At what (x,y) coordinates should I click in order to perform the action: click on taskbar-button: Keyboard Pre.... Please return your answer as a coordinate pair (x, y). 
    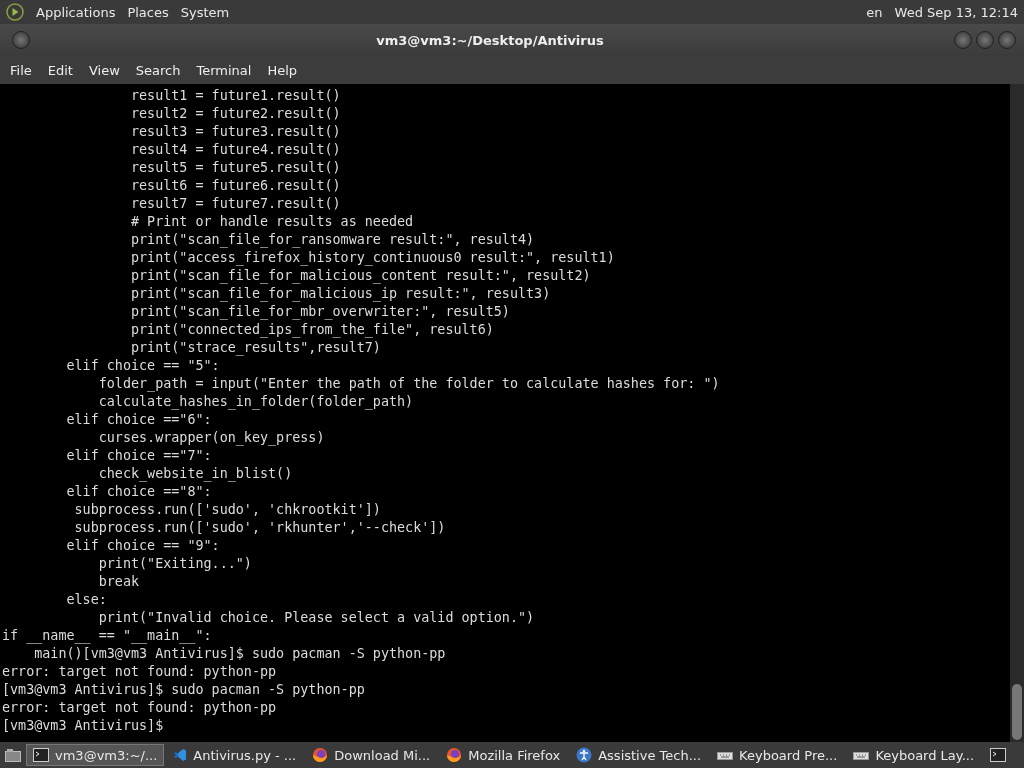
    Looking at the image, I should click on (777, 755).